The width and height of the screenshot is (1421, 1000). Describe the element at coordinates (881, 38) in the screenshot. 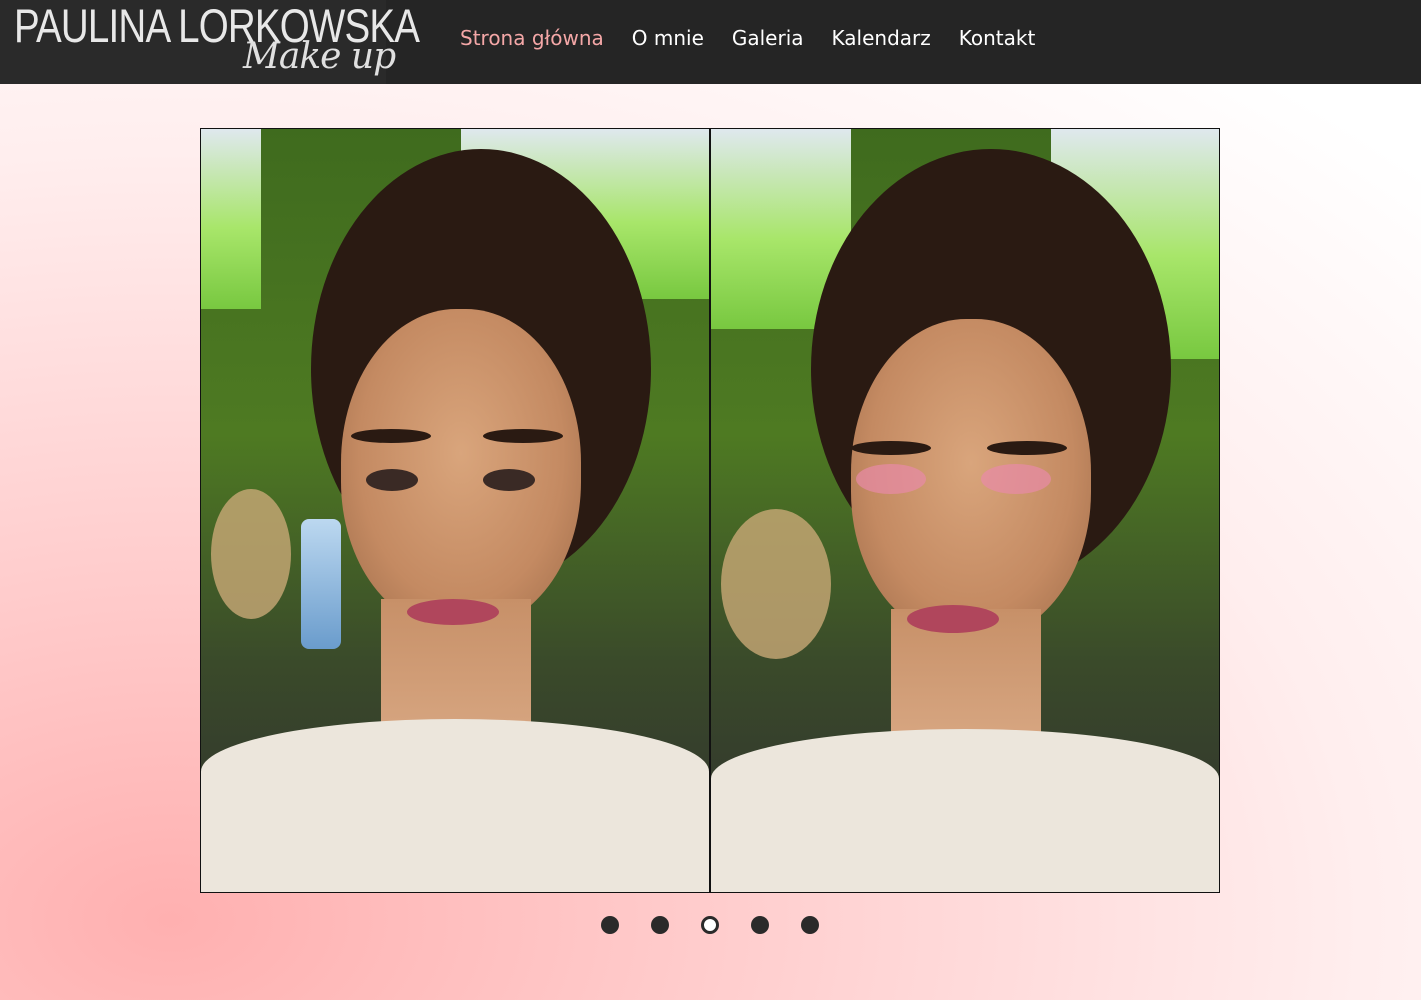

I see `nav-item-calendar: Kalendarz` at that location.